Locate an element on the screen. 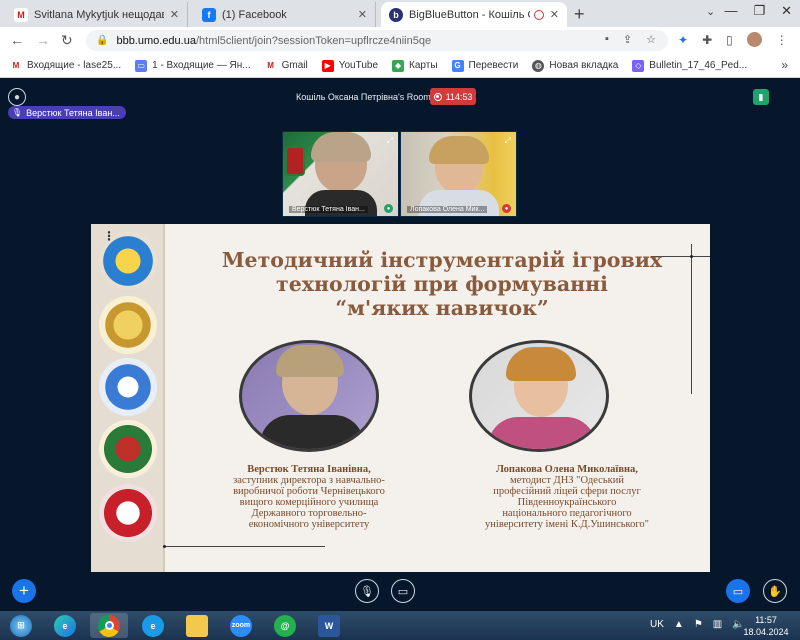 Image resolution: width=800 pixels, height=640 pixels. raise-hand-button: ✋ is located at coordinates (775, 591).